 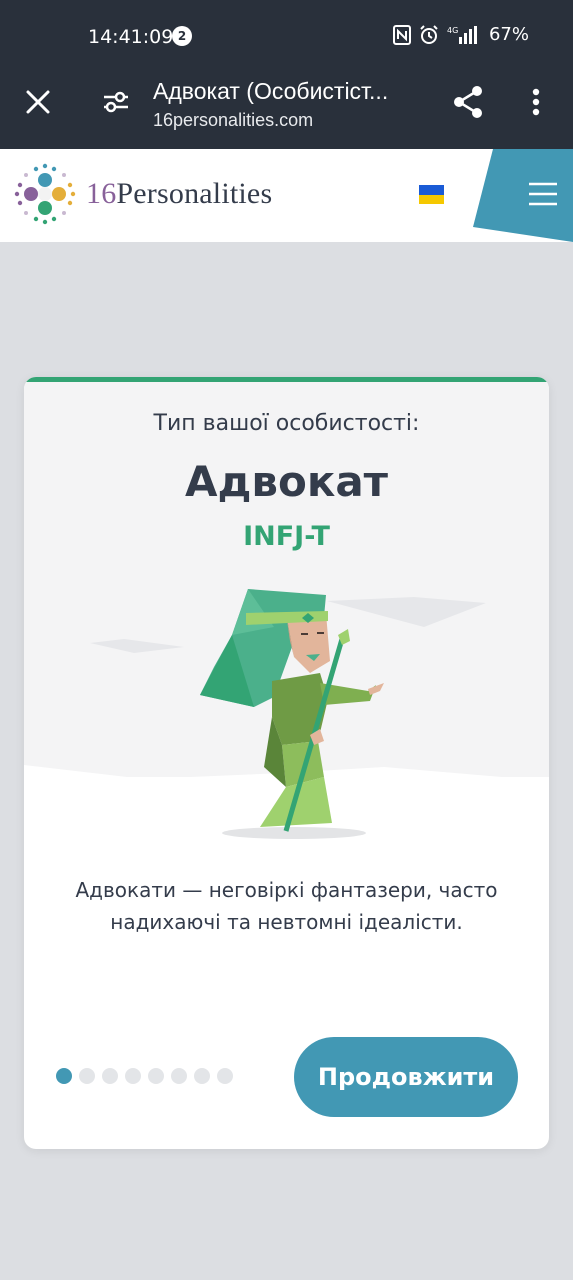 I want to click on status-time: 14:41:09, so click(x=131, y=37).